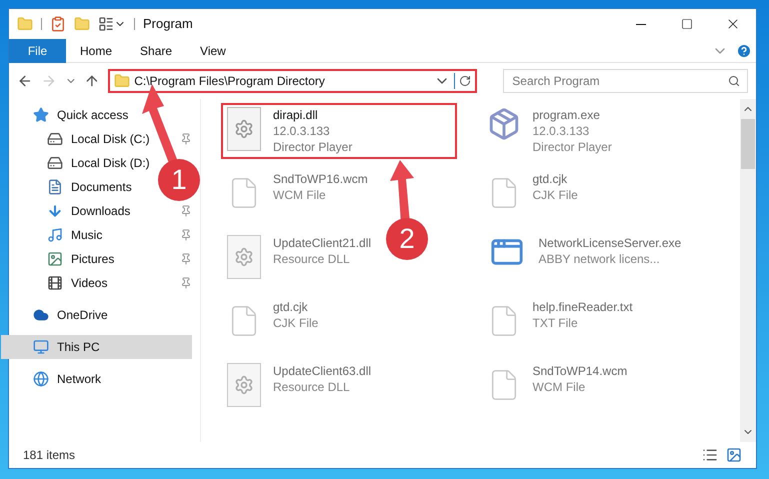  What do you see at coordinates (168, 24) in the screenshot?
I see `window-title: Program` at bounding box center [168, 24].